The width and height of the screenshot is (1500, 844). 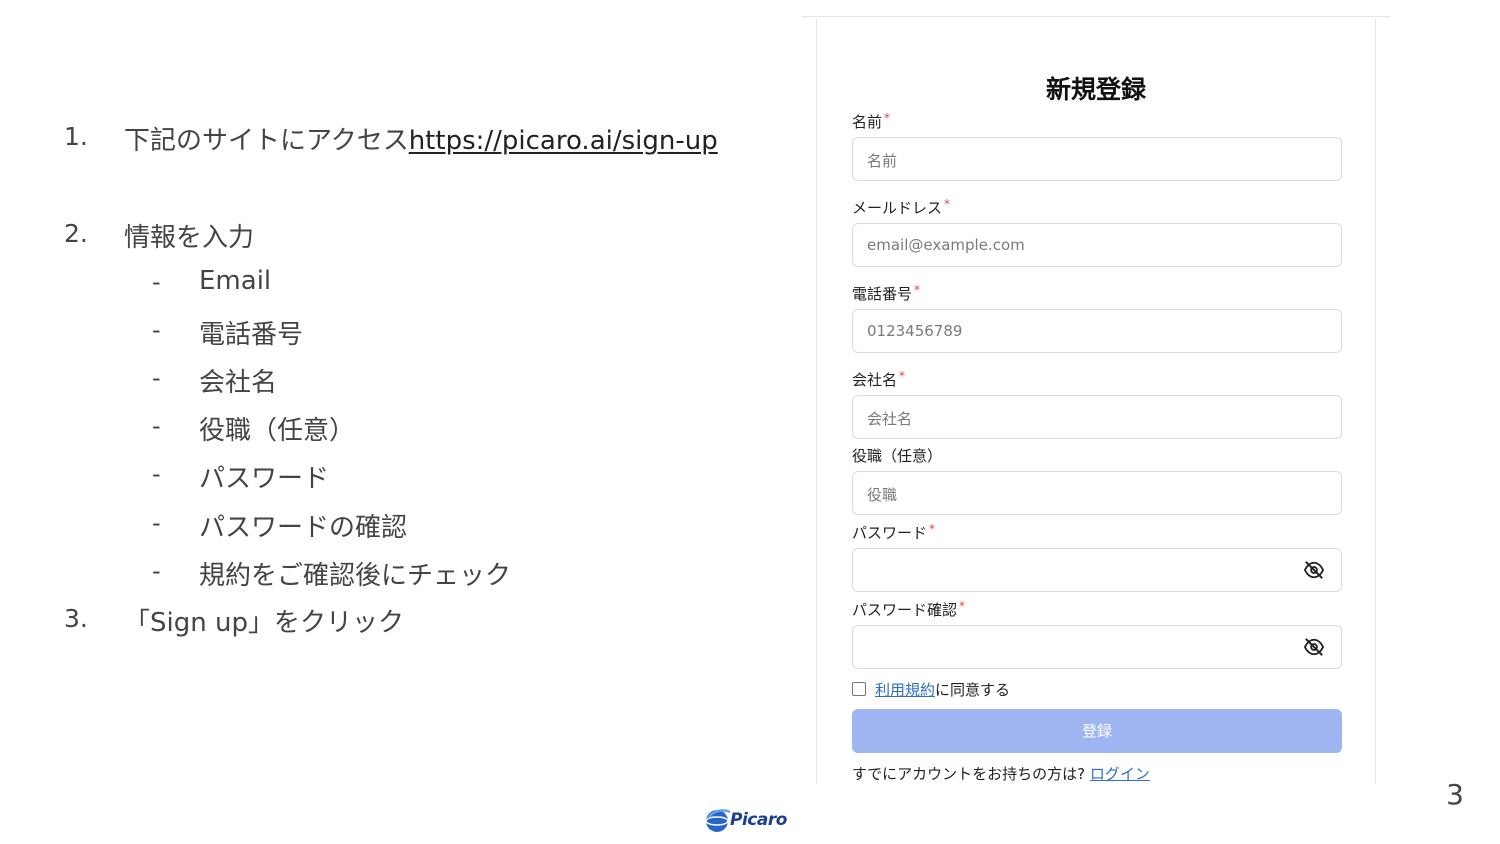 What do you see at coordinates (946, 245) in the screenshot?
I see `email-placeholder: email@example.com` at bounding box center [946, 245].